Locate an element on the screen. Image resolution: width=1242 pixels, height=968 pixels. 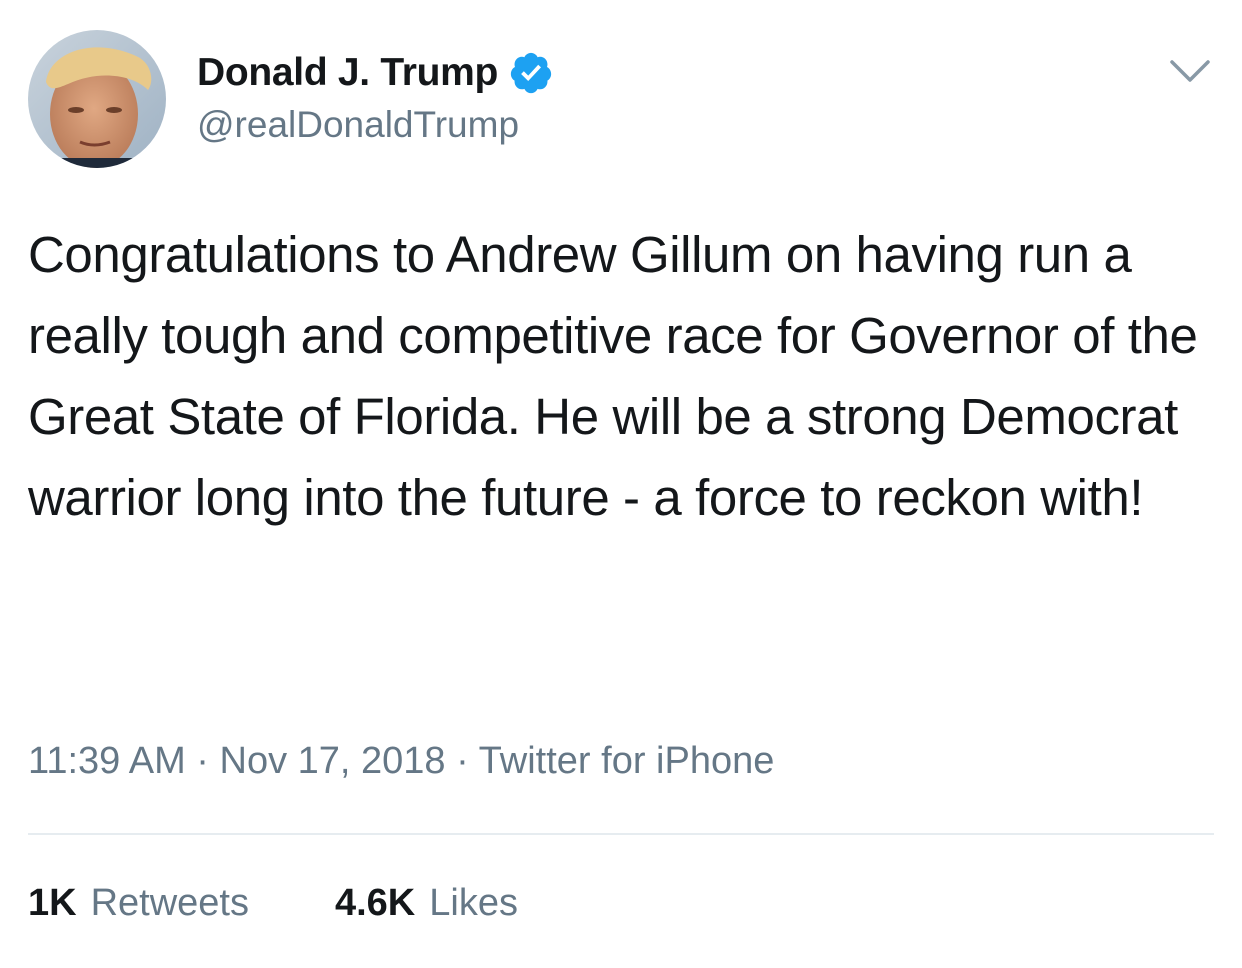
tweet-source-link: Twitter for iPhone is located at coordinates (627, 761).